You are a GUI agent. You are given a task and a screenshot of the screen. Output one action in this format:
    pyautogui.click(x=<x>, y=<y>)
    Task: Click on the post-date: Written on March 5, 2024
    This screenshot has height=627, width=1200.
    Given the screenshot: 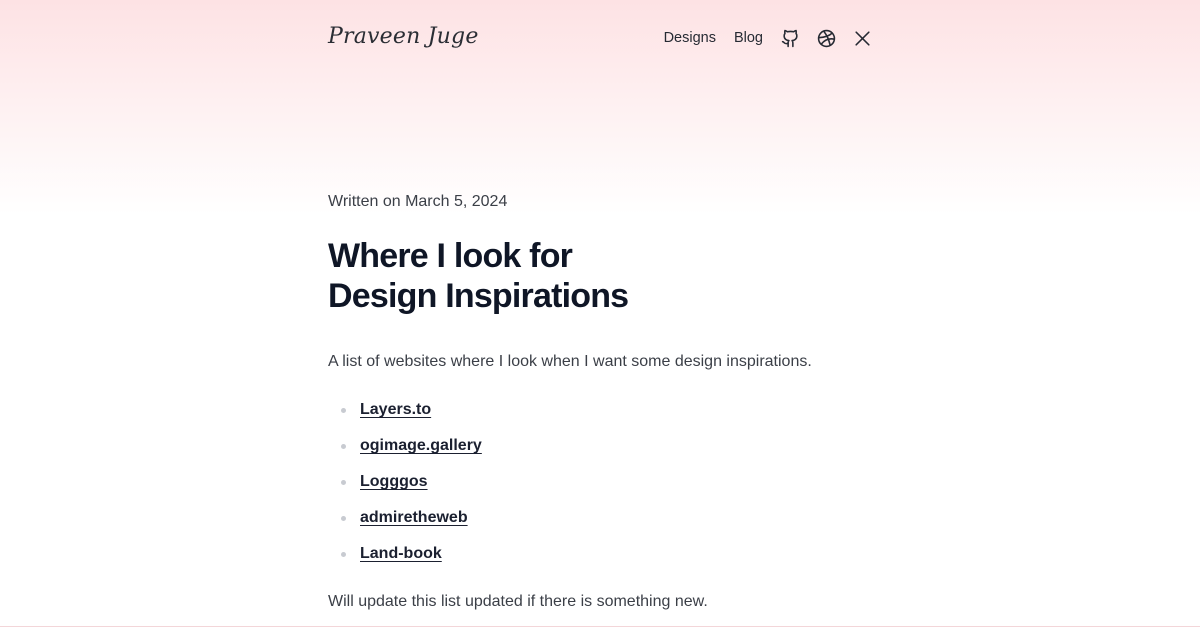 What is the action you would take?
    pyautogui.click(x=418, y=201)
    